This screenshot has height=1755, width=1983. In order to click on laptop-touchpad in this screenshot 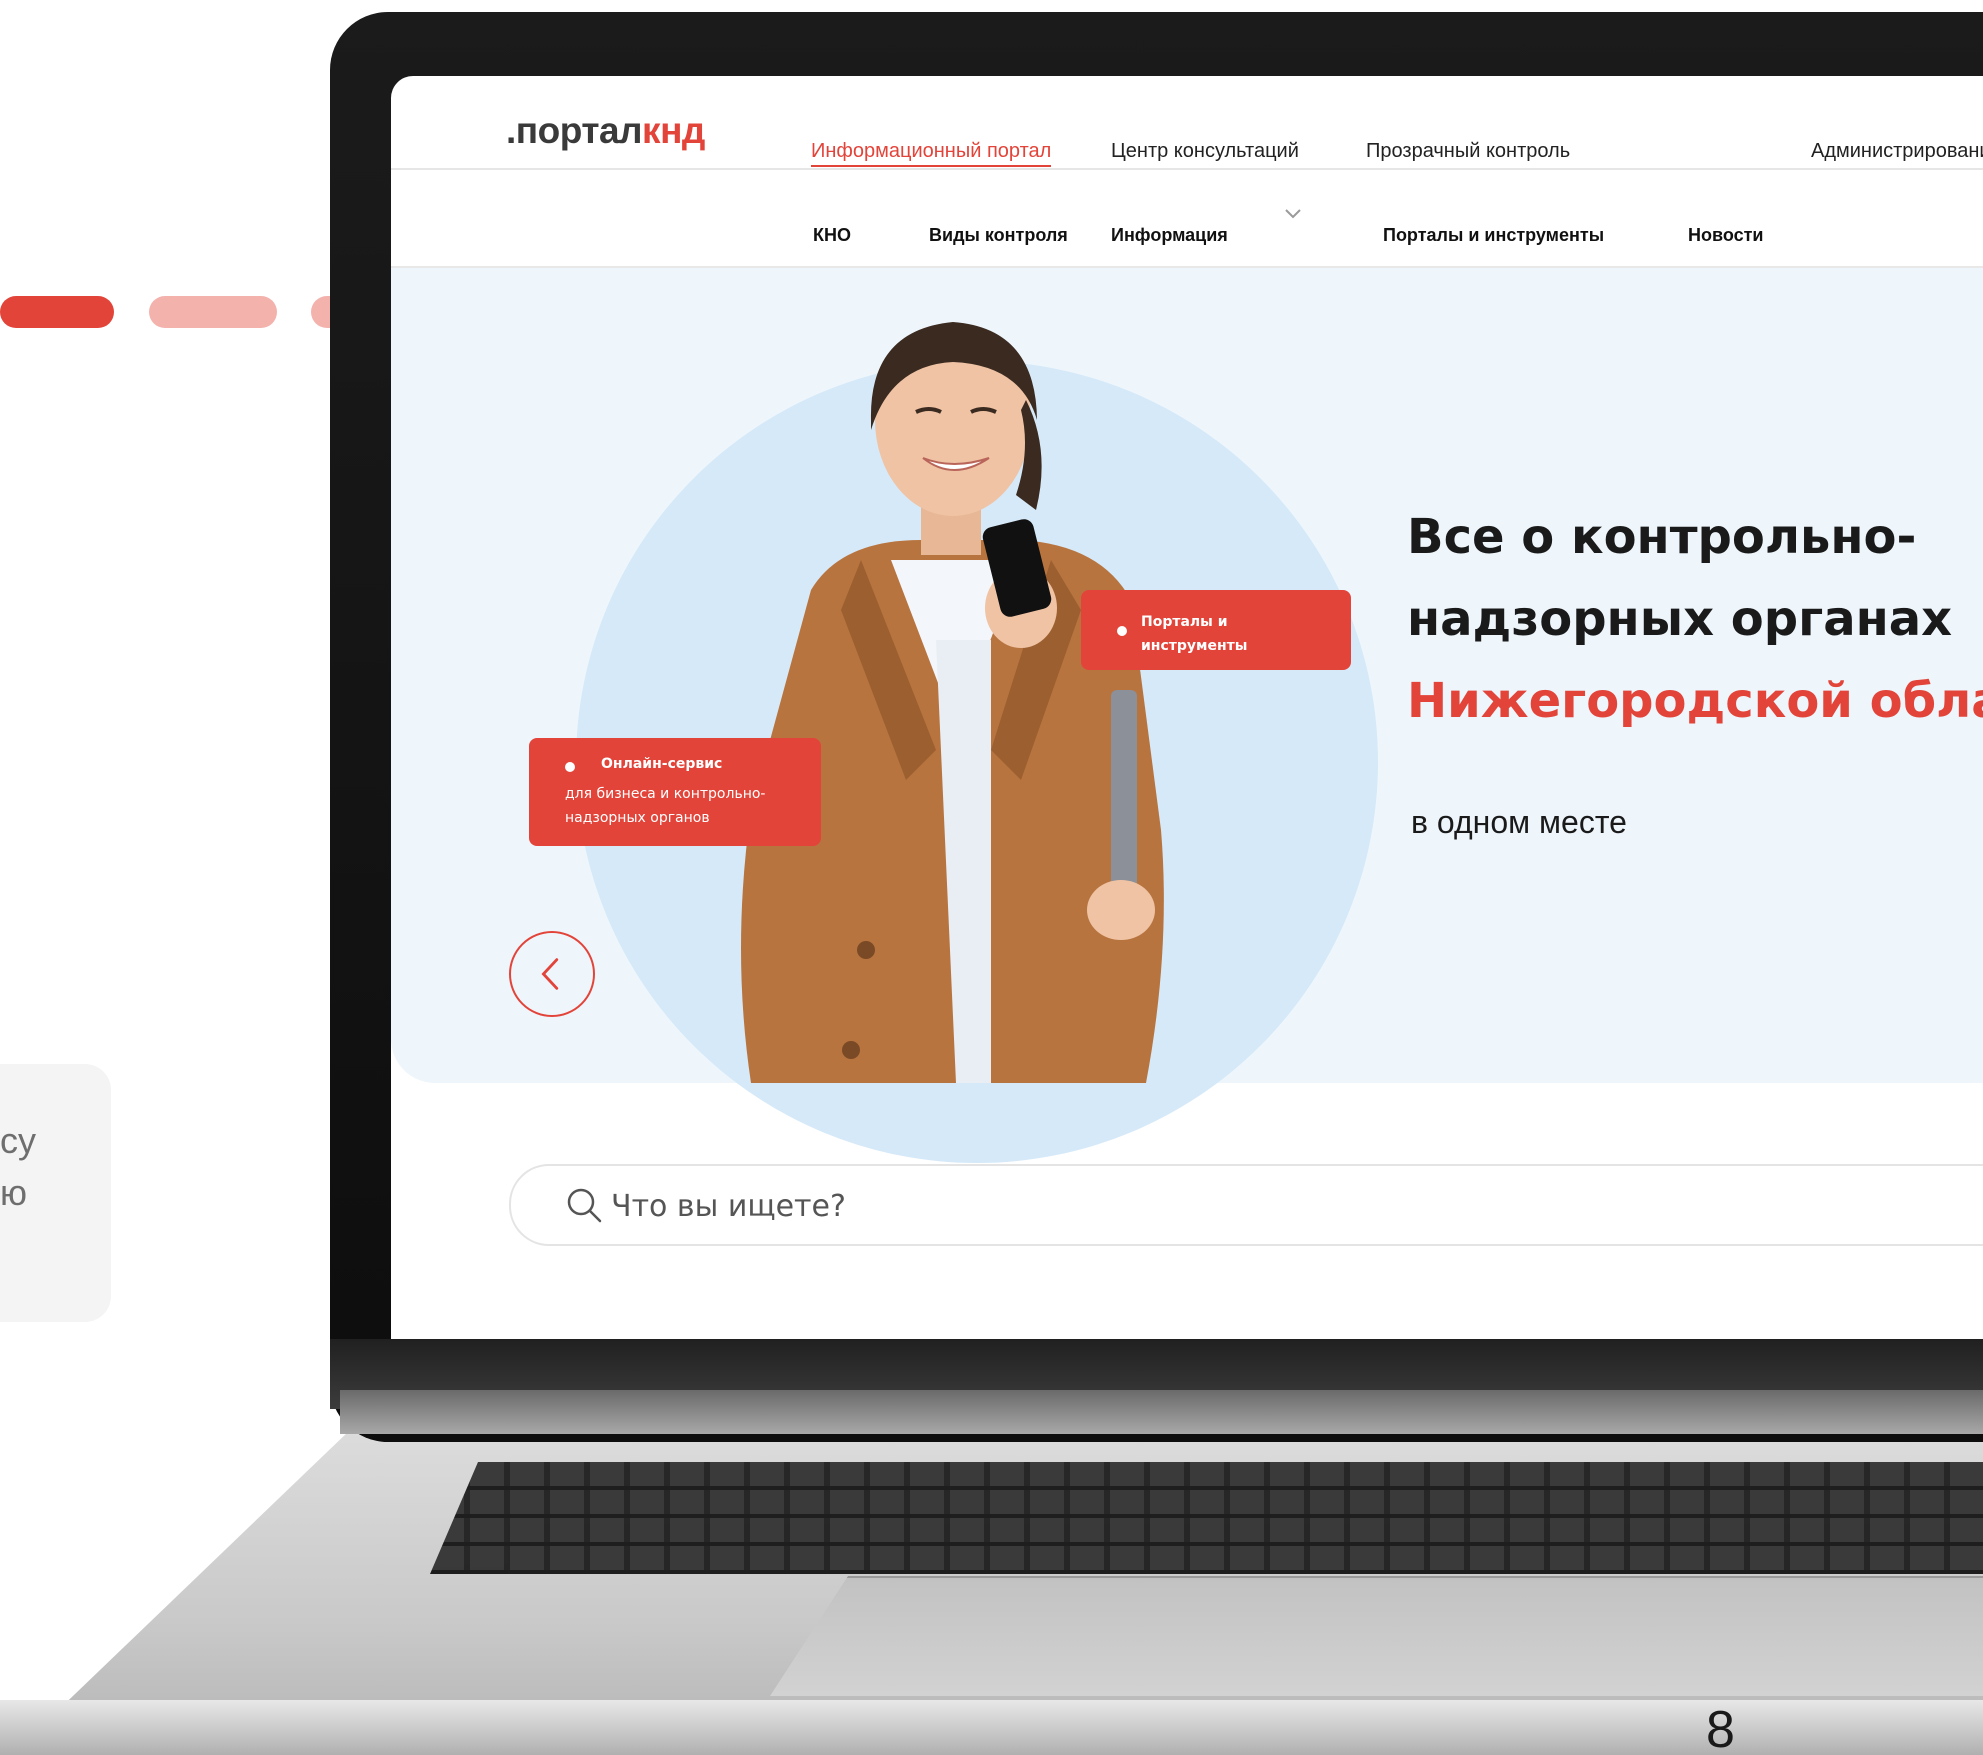, I will do `click(1376, 1636)`.